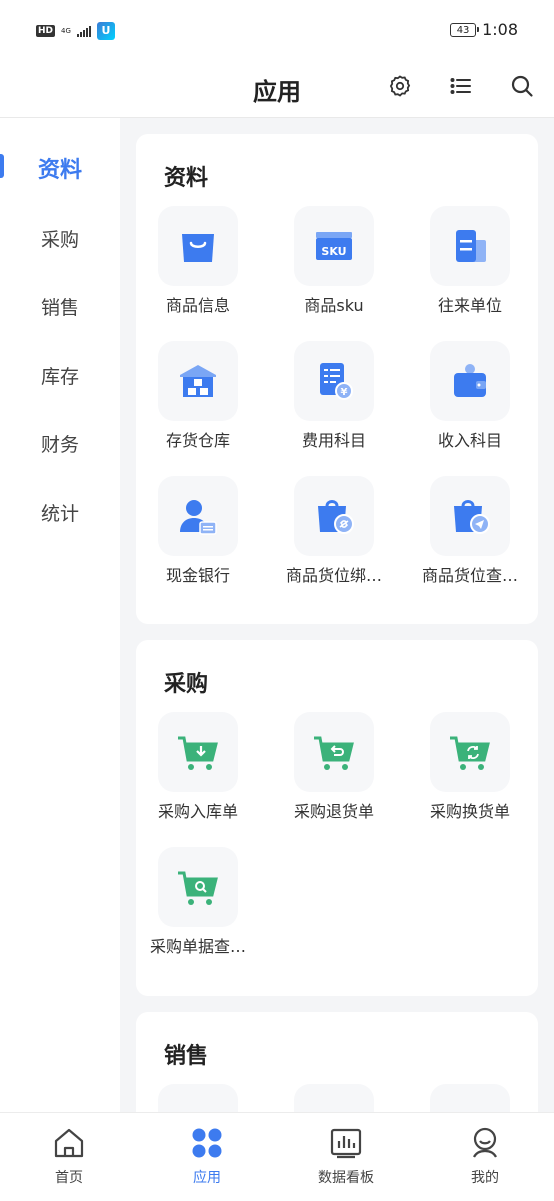 The width and height of the screenshot is (554, 1201). What do you see at coordinates (197, 305) in the screenshot?
I see `tile-label: 商品信息` at bounding box center [197, 305].